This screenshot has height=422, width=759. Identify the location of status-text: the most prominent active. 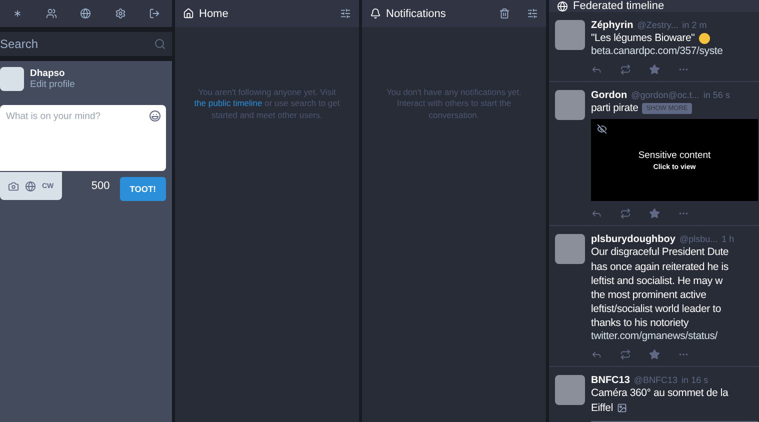
(648, 295).